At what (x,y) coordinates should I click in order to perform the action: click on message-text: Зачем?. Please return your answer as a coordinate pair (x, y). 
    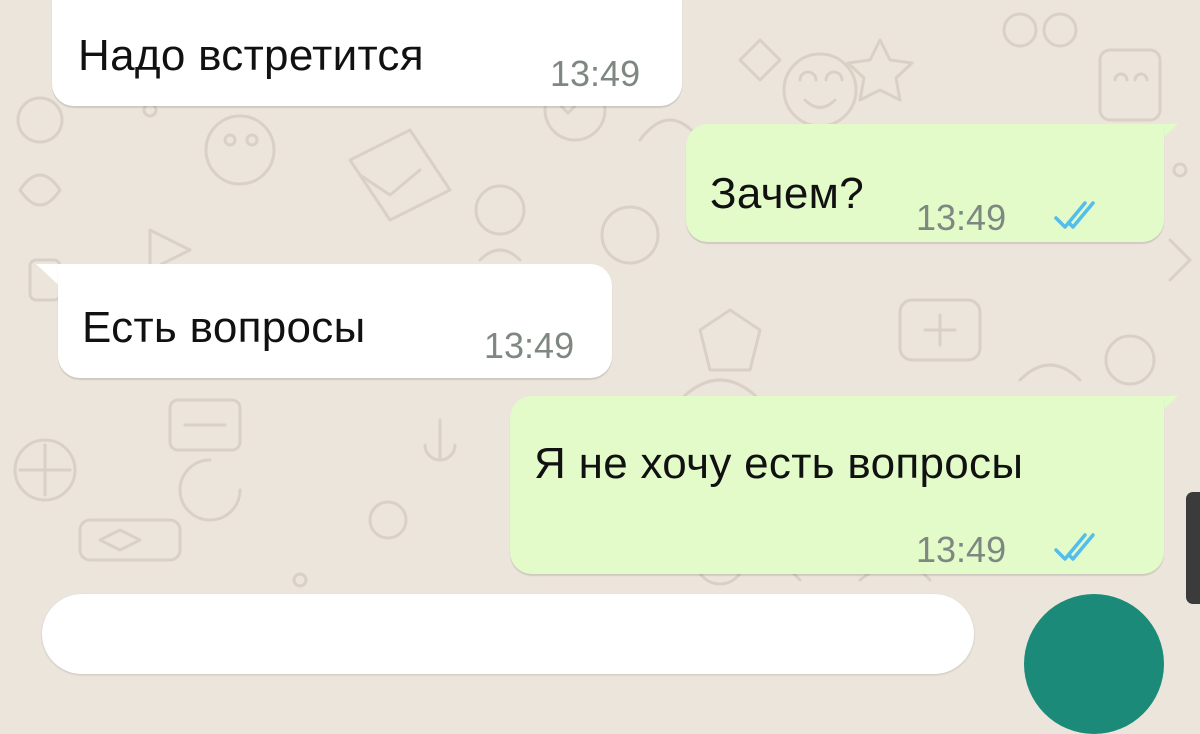
    Looking at the image, I should click on (787, 193).